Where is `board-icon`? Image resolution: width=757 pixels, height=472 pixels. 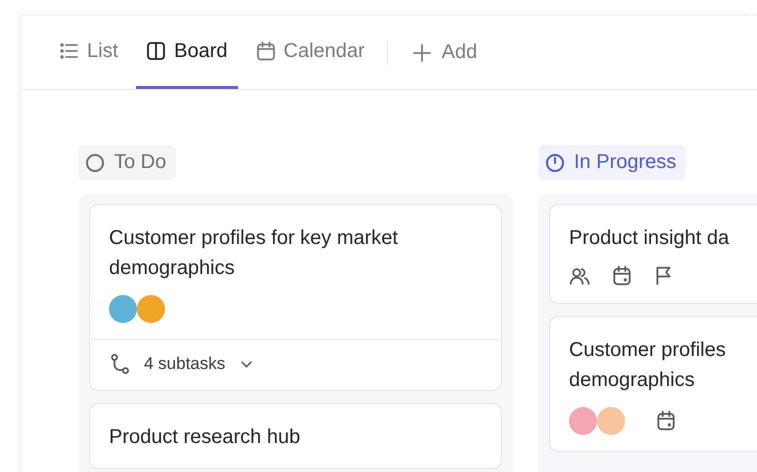 board-icon is located at coordinates (156, 51).